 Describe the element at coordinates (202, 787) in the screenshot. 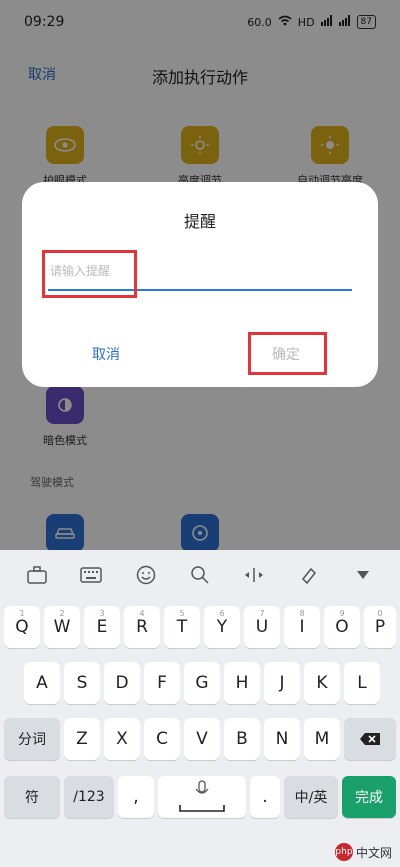

I see `microphone-icon` at that location.